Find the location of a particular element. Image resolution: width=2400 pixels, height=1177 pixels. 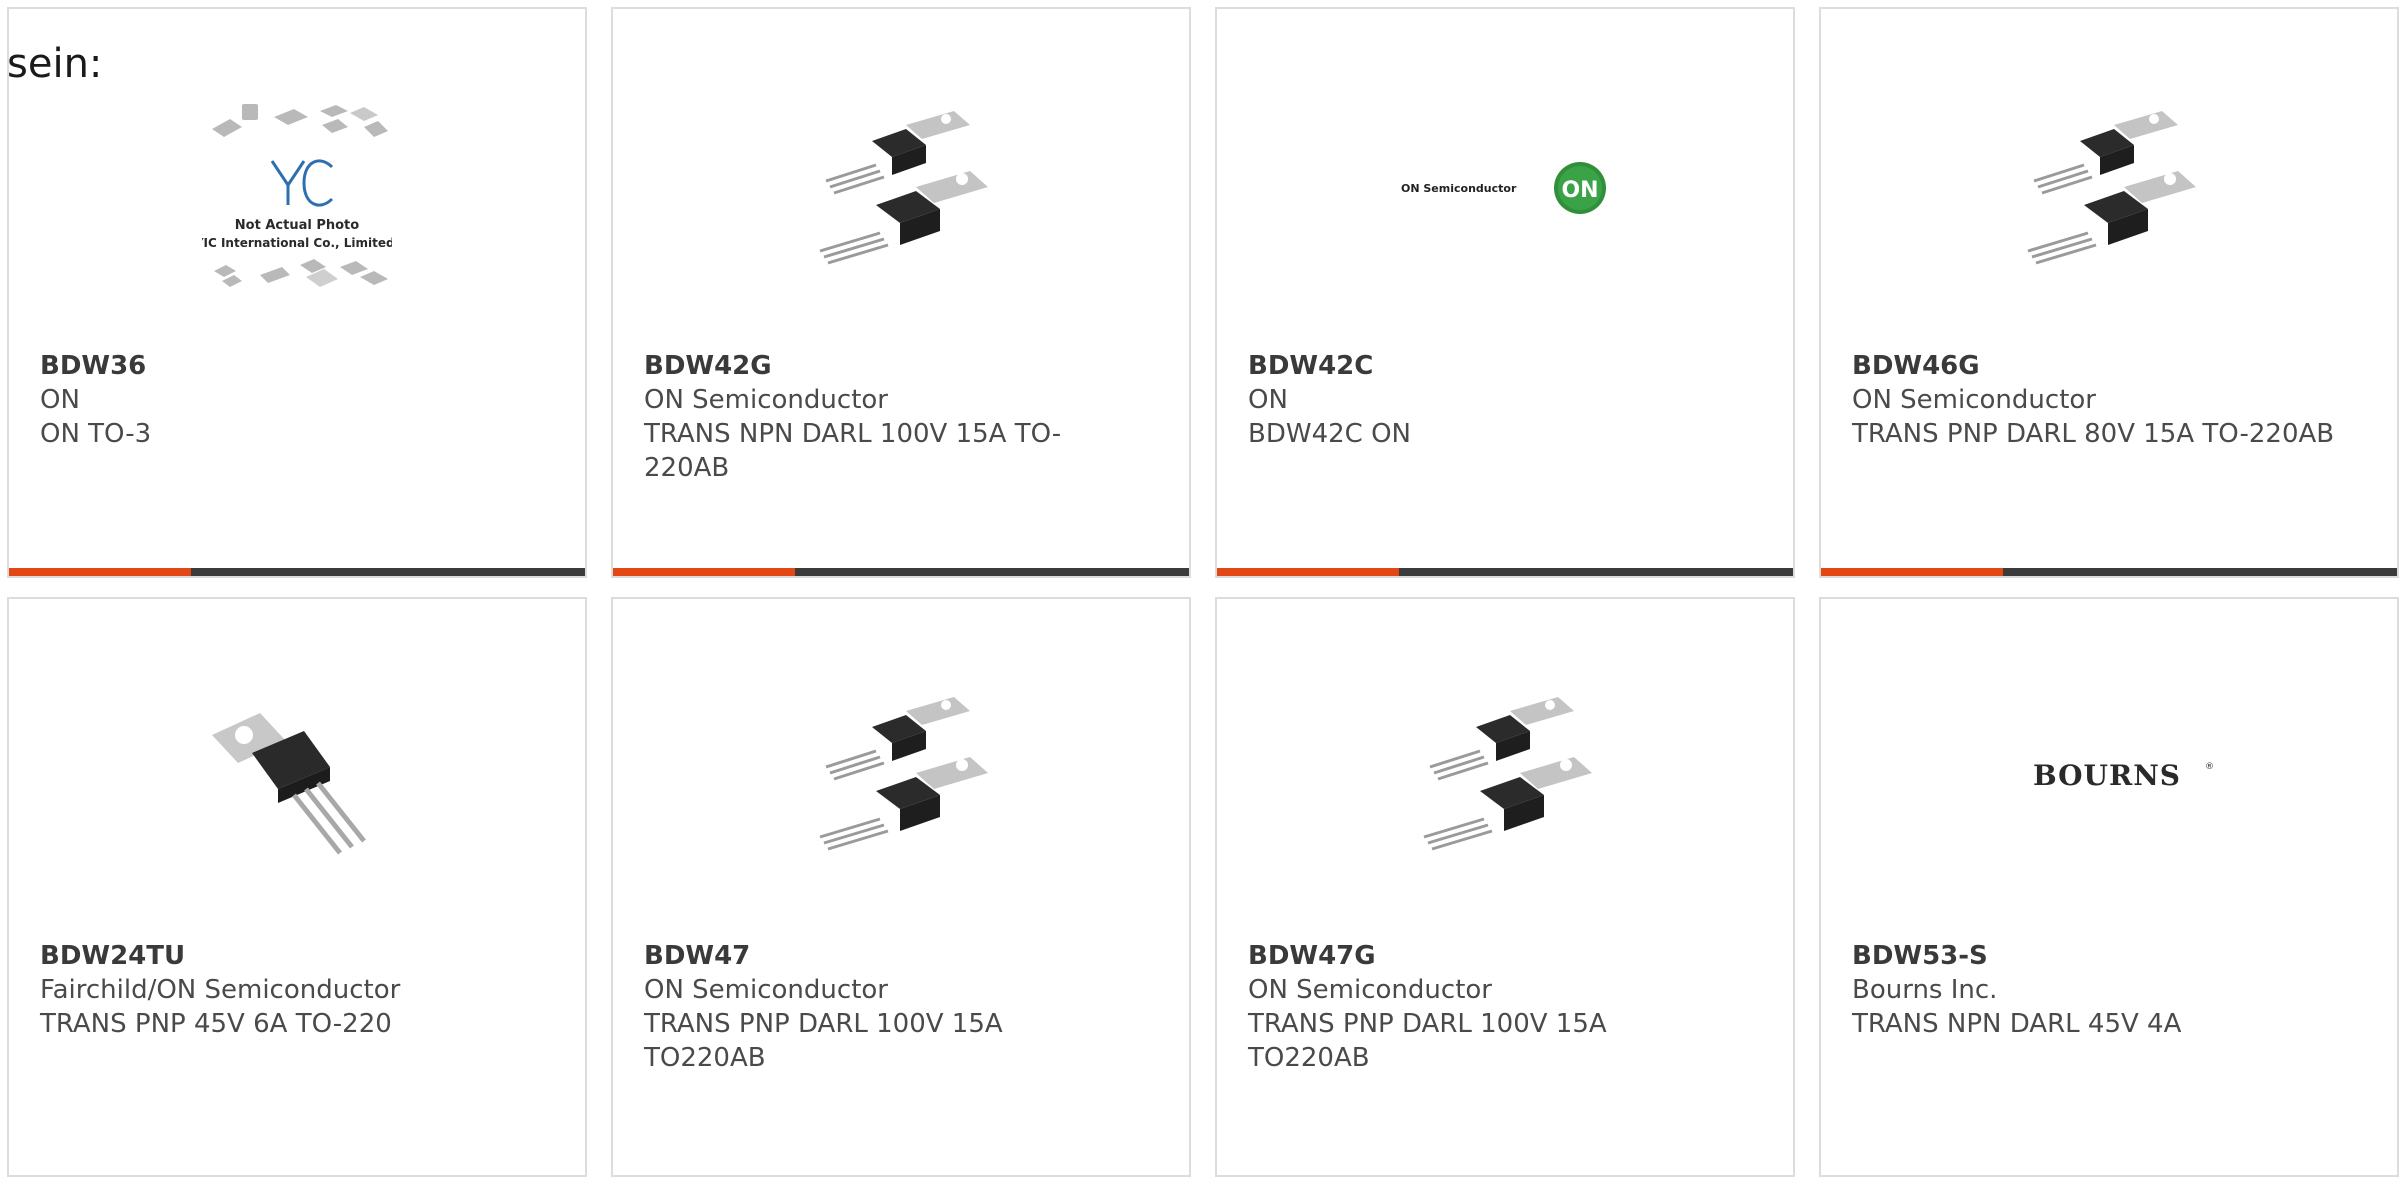

part-number: BDW47 is located at coordinates (886, 956).